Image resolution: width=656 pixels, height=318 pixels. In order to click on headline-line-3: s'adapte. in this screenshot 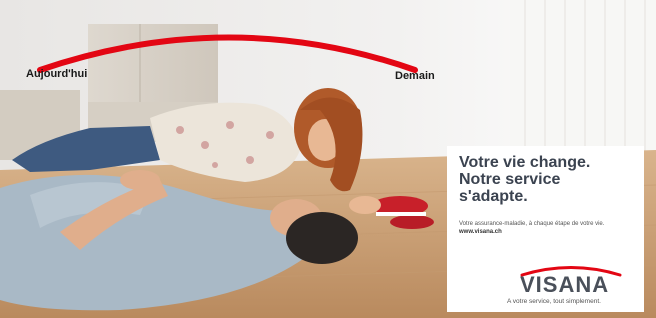, I will do `click(493, 196)`.